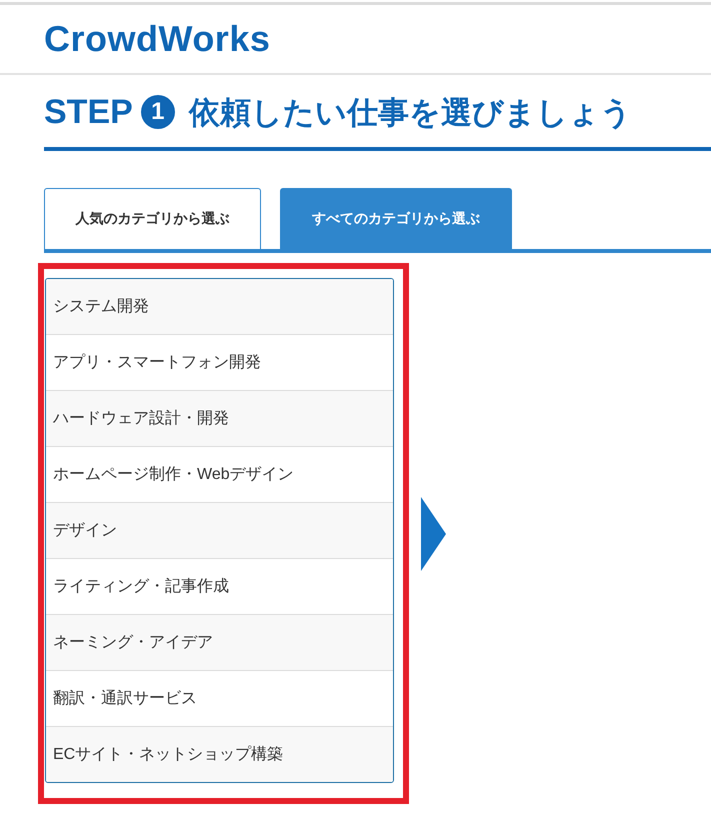  Describe the element at coordinates (219, 306) in the screenshot. I see `category-item: システム開発` at that location.